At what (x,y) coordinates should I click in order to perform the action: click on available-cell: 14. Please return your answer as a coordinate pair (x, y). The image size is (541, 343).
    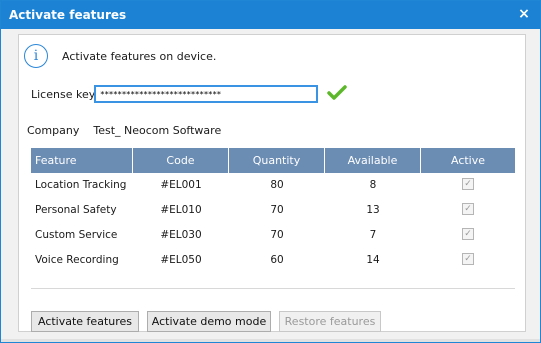
    Looking at the image, I should click on (373, 260).